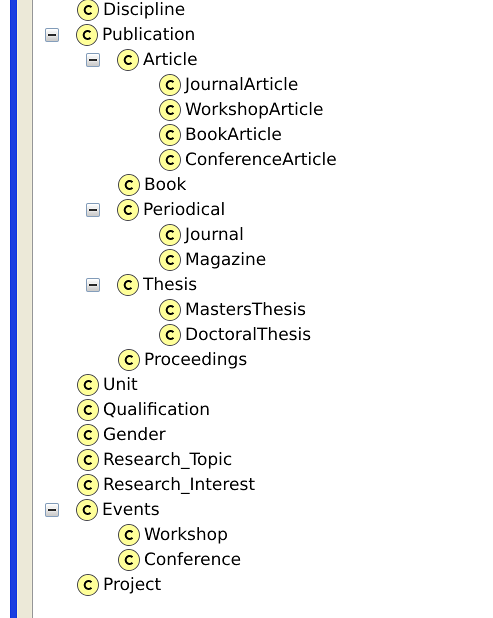  I want to click on tree-item-label: Events, so click(131, 510).